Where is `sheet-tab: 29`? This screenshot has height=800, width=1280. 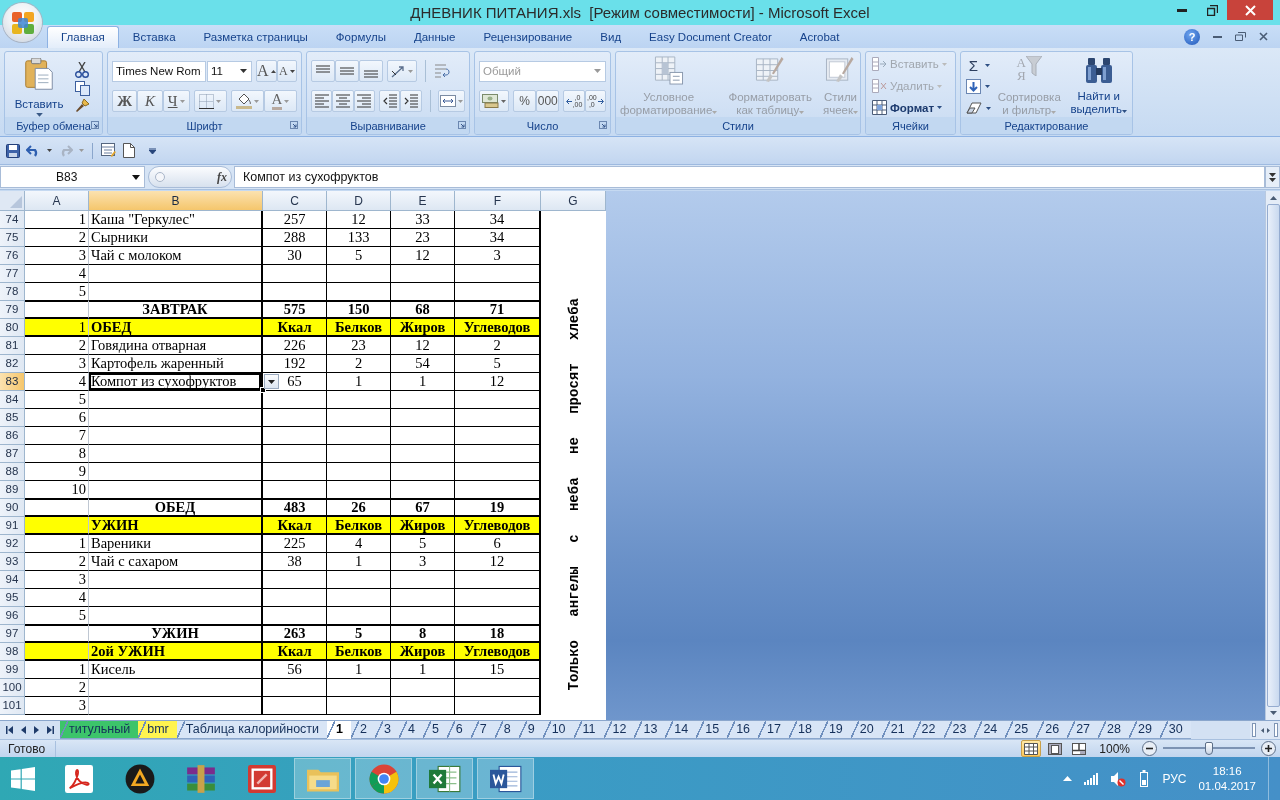 sheet-tab: 29 is located at coordinates (1144, 730).